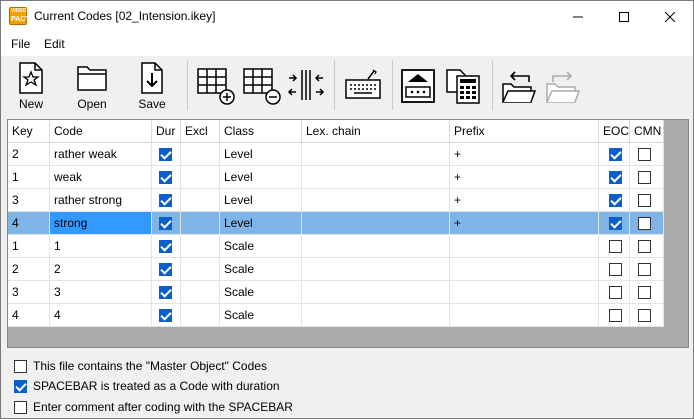 The width and height of the screenshot is (694, 419). Describe the element at coordinates (578, 16) in the screenshot. I see `minimize-button` at that location.